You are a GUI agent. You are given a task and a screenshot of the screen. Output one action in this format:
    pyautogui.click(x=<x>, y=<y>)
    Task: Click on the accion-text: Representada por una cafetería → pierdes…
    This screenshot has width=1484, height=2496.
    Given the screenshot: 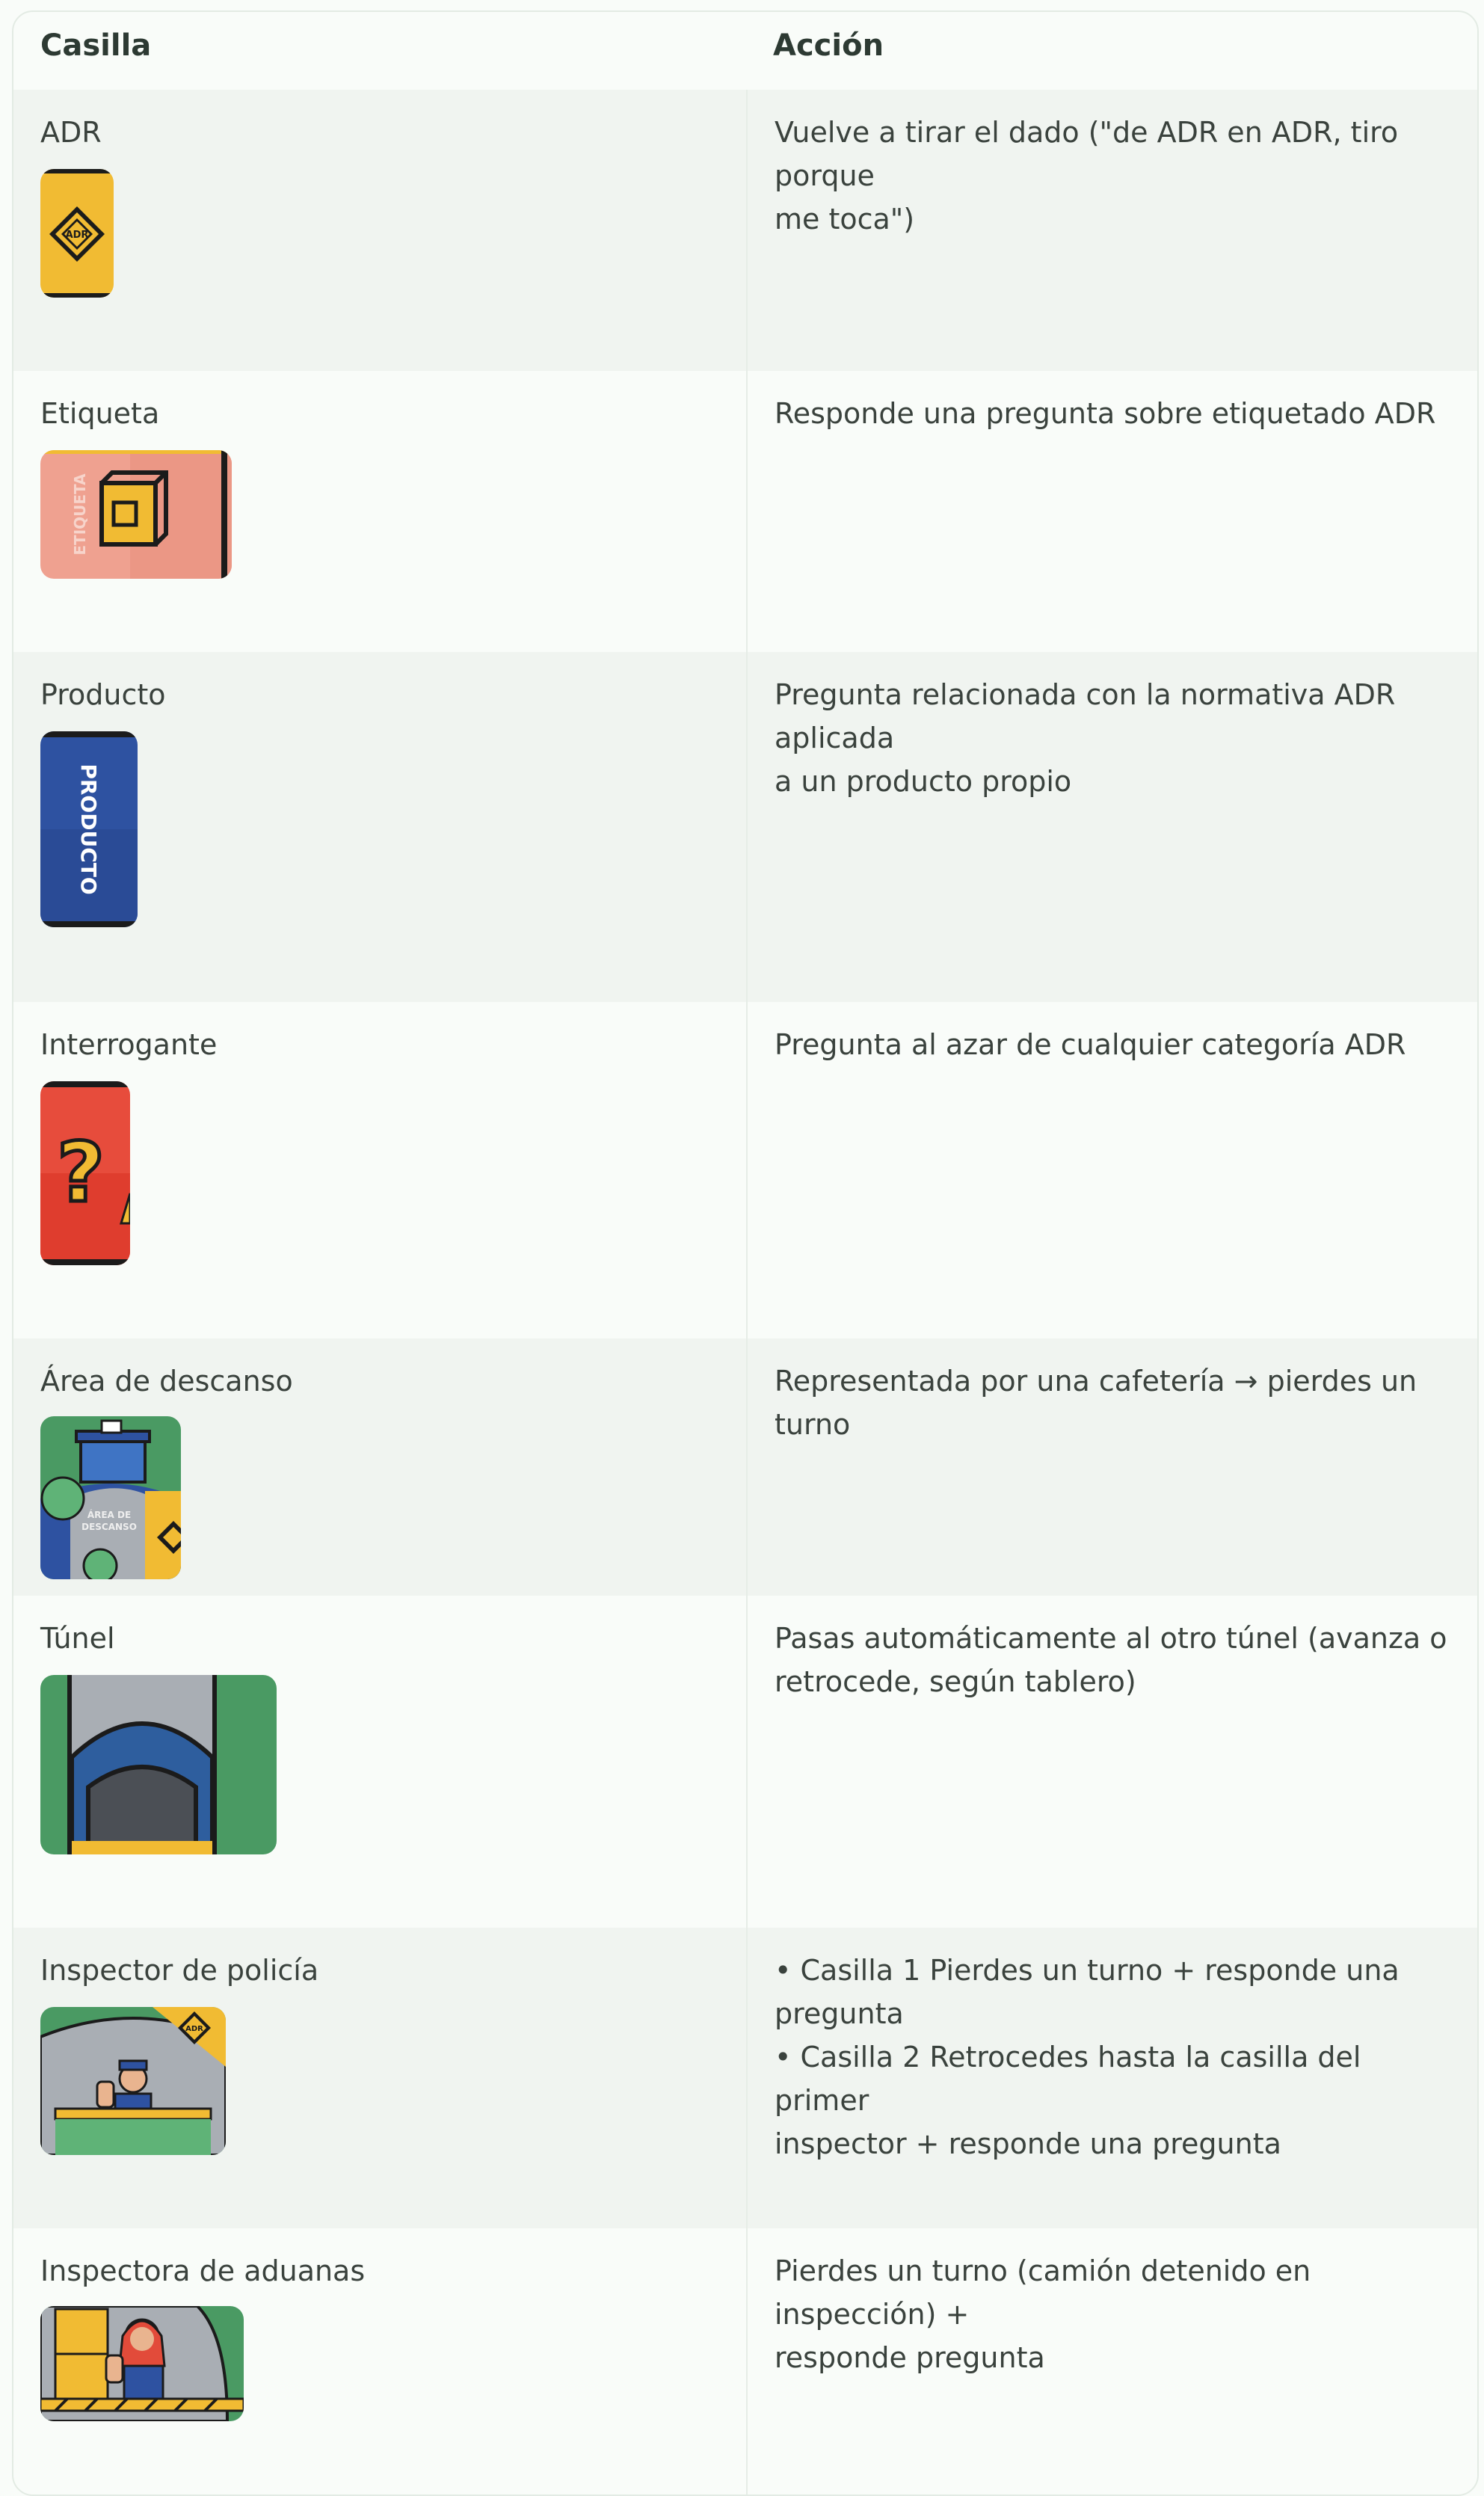 What is the action you would take?
    pyautogui.click(x=1096, y=1403)
    